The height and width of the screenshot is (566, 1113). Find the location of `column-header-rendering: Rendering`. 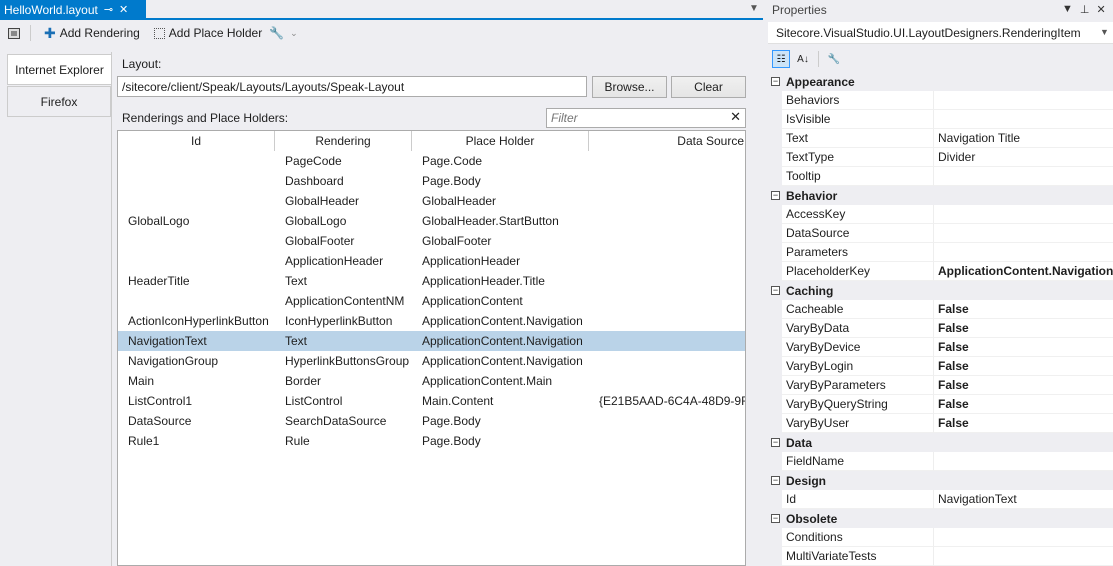

column-header-rendering: Rendering is located at coordinates (343, 141).